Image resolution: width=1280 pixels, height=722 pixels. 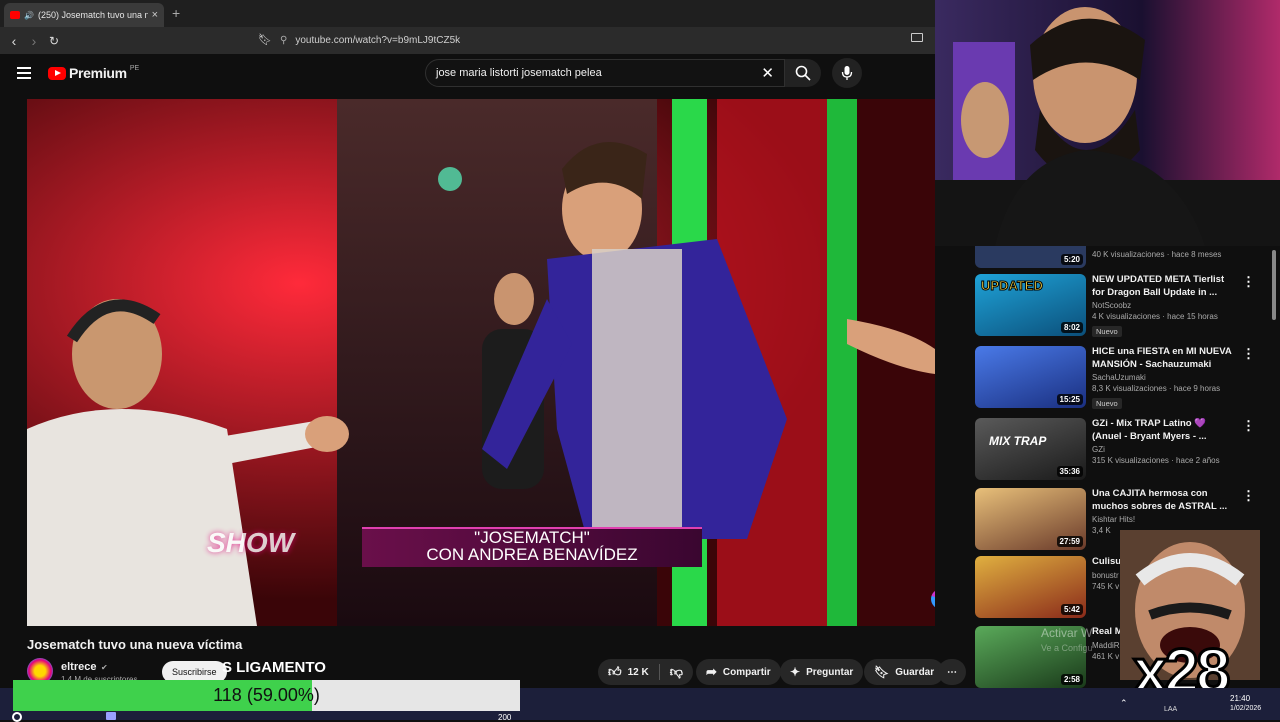 What do you see at coordinates (1124, 703) in the screenshot?
I see `chevron-up-icon: ⌃` at bounding box center [1124, 703].